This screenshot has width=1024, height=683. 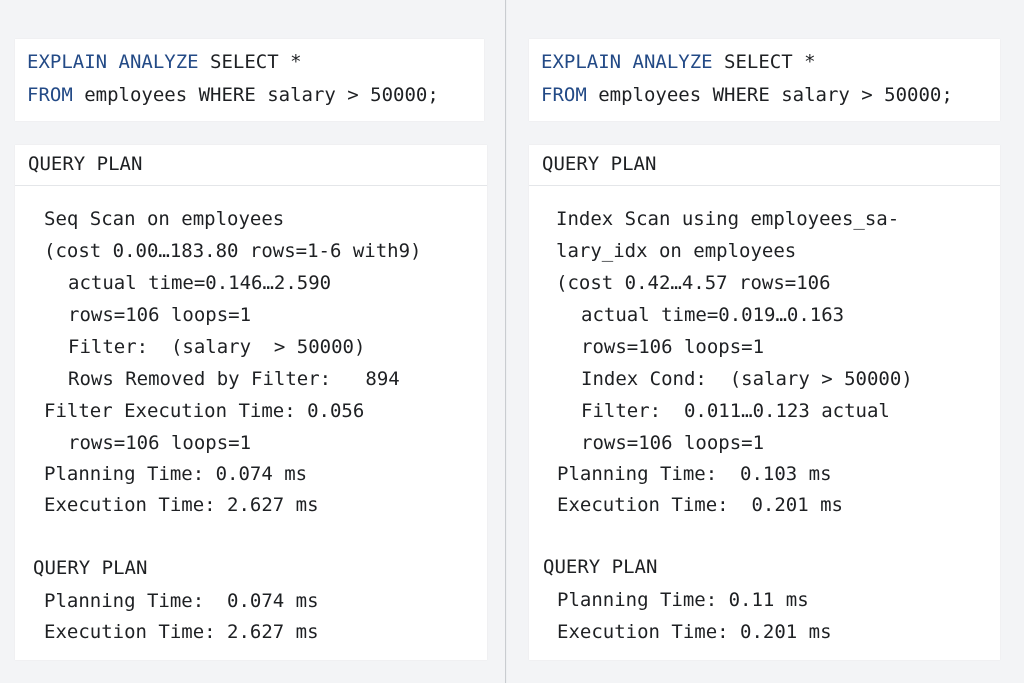 What do you see at coordinates (217, 347) in the screenshot?
I see `plan-line: Filter: (salary > 50000)` at bounding box center [217, 347].